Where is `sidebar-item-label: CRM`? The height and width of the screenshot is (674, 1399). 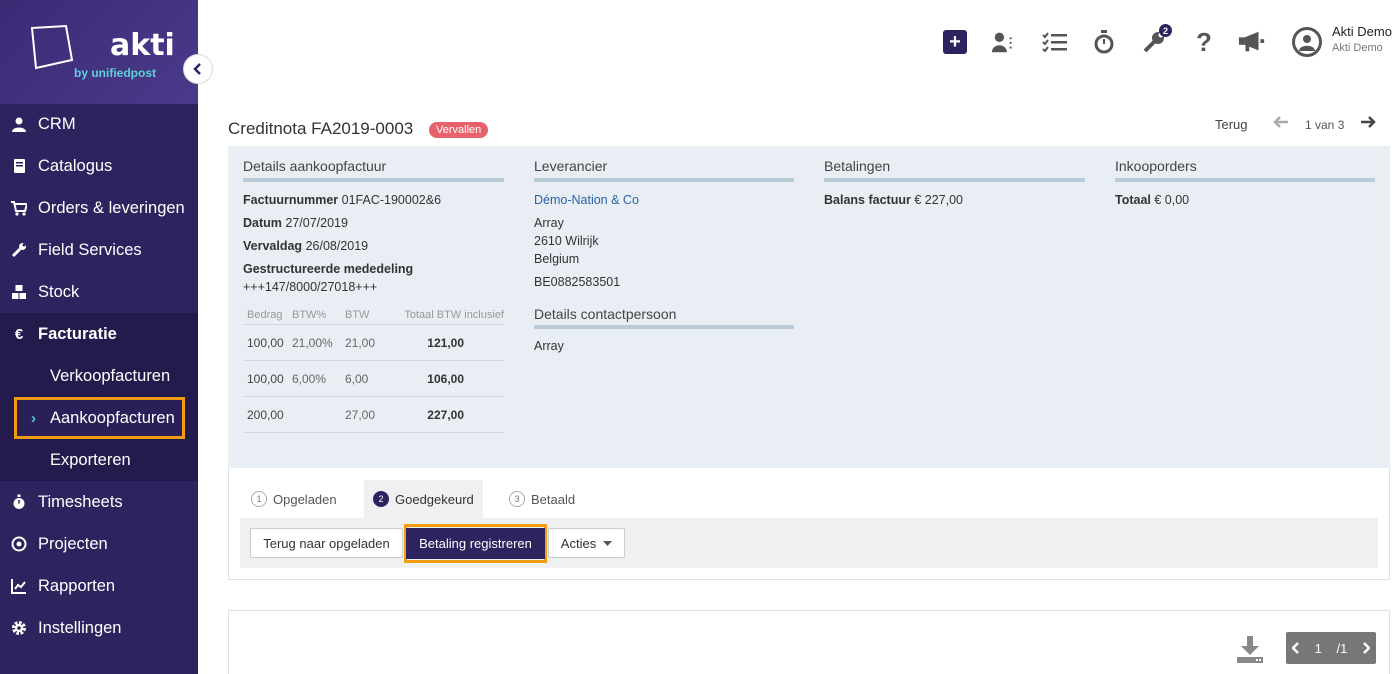 sidebar-item-label: CRM is located at coordinates (57, 123).